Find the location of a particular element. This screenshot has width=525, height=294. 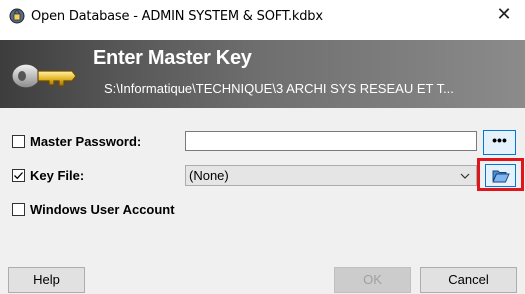

key-file-checkbox is located at coordinates (18, 175).